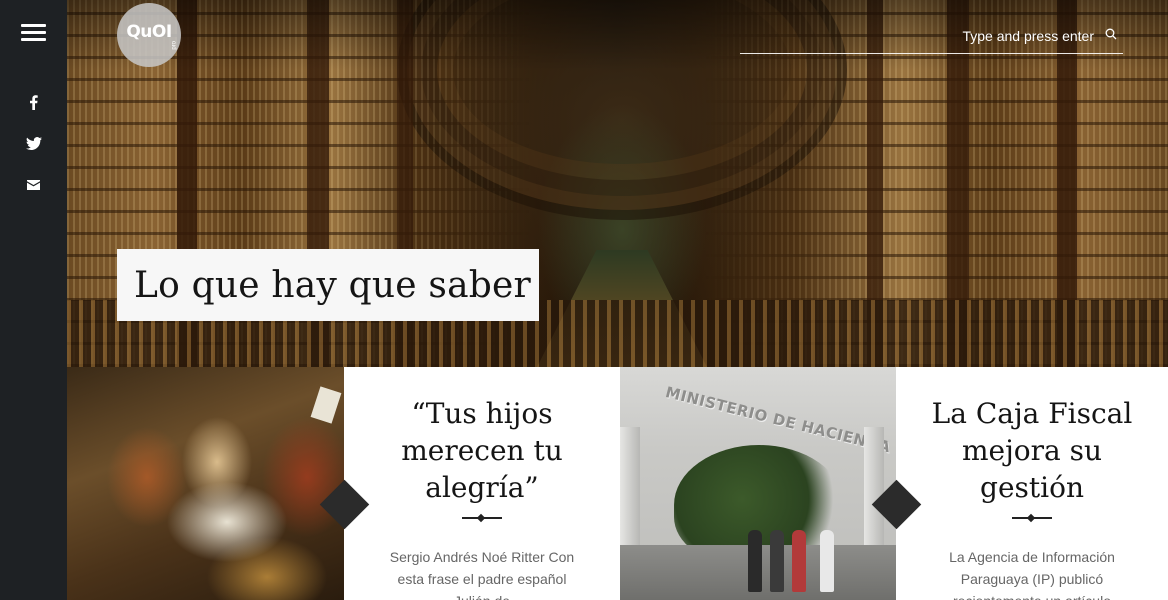 The image size is (1168, 600). I want to click on hero-title-box: Lo que hay que saber, so click(328, 285).